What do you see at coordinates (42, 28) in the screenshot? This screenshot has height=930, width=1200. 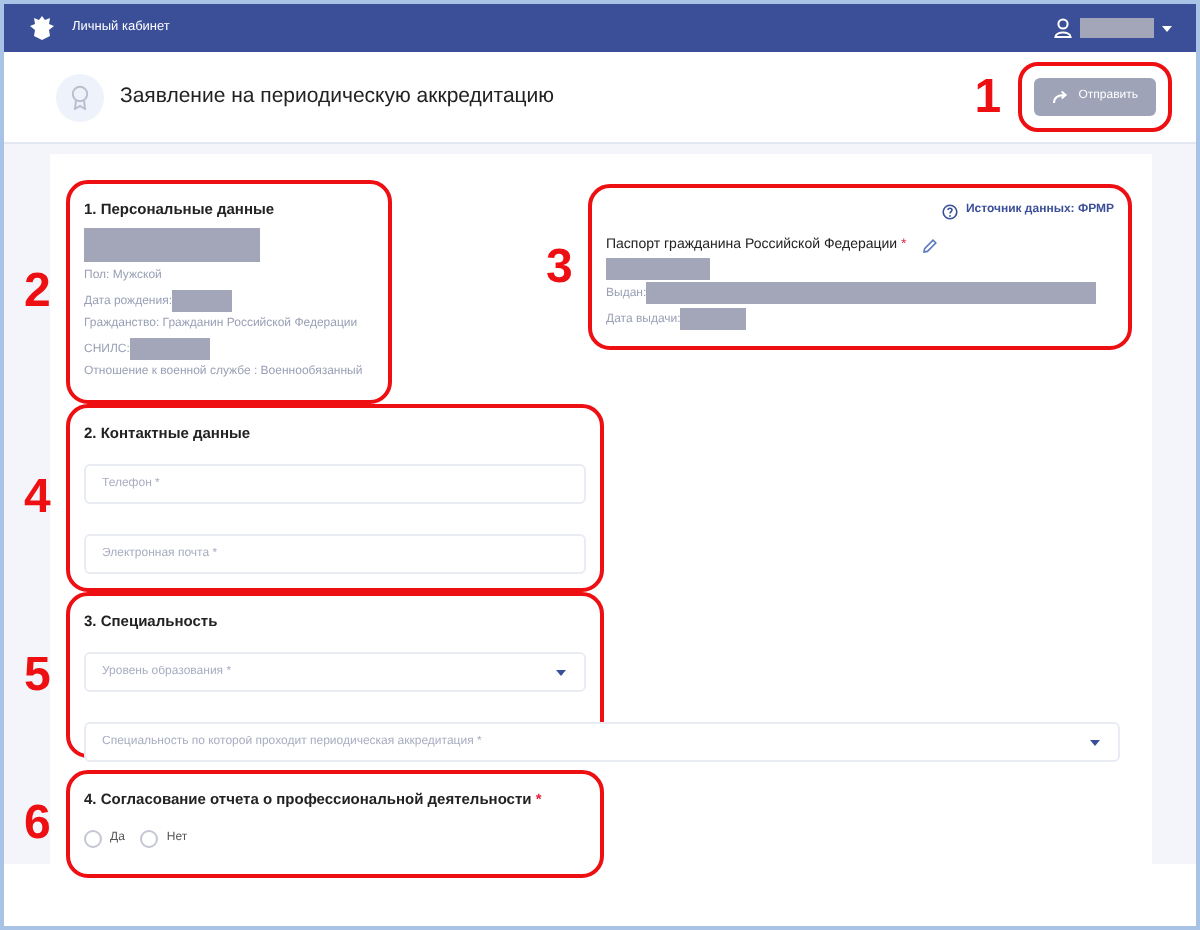 I see `emblem-icon` at bounding box center [42, 28].